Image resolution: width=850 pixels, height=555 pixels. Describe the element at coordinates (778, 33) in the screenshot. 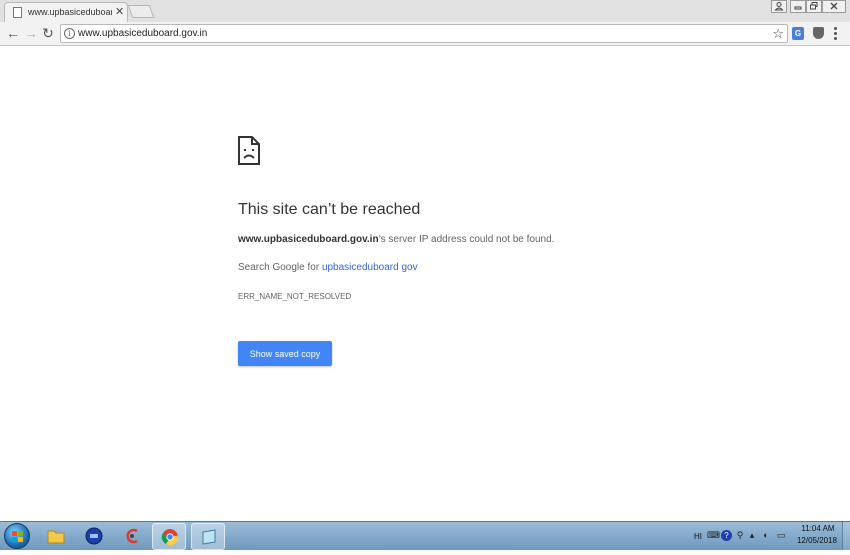

I see `bookmark-star-icon: ☆` at that location.